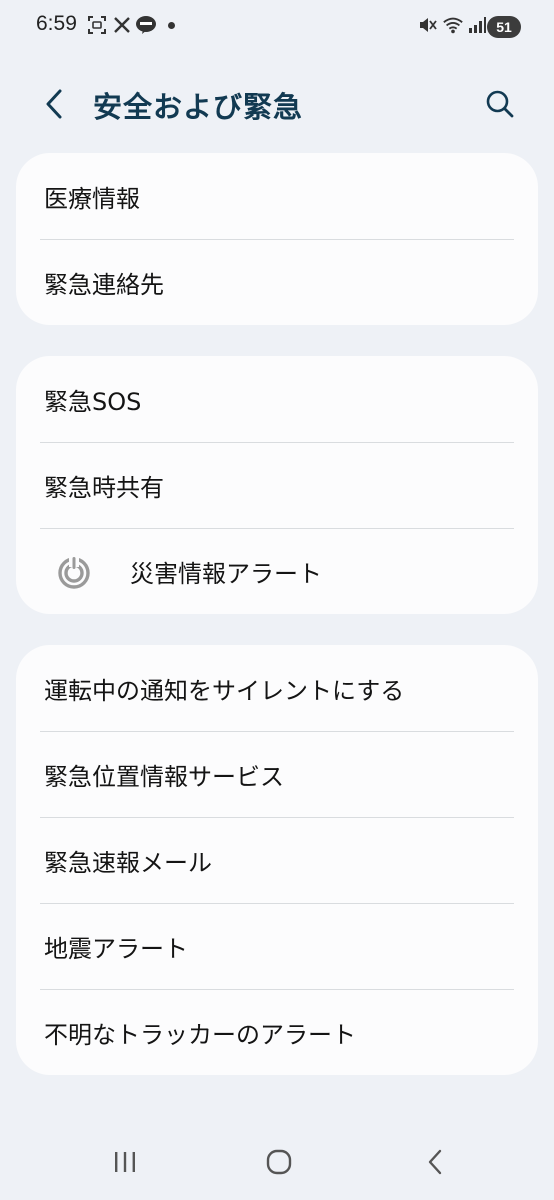 Image resolution: width=554 pixels, height=1200 pixels. I want to click on list-item-emergency-broadcast: 緊急速報メール, so click(277, 860).